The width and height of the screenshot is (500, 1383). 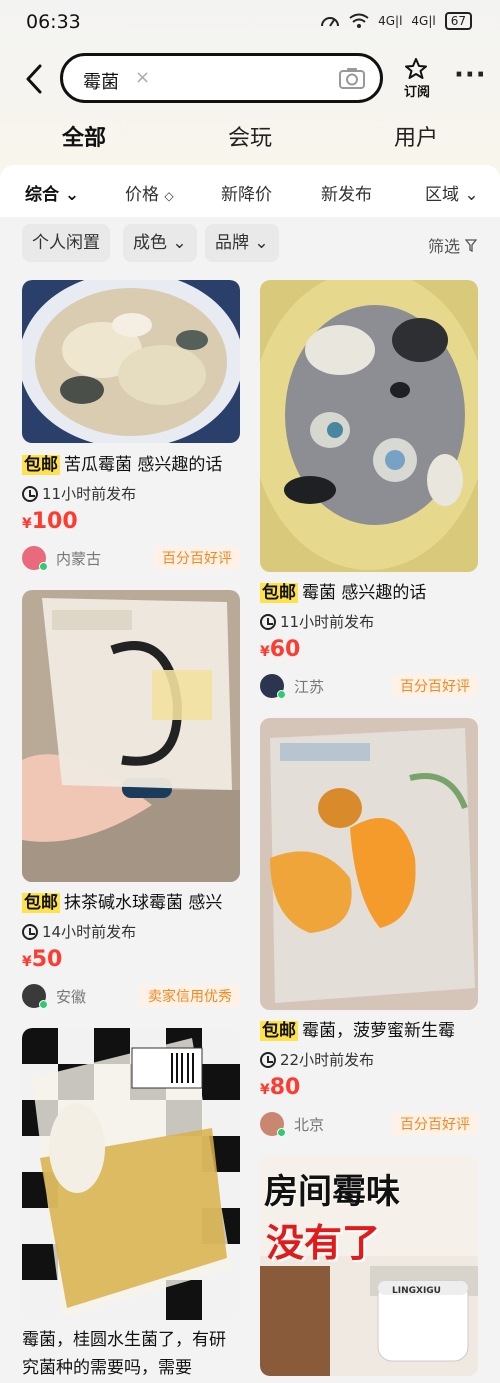 I want to click on sort-new-release: 新发布, so click(x=346, y=192).